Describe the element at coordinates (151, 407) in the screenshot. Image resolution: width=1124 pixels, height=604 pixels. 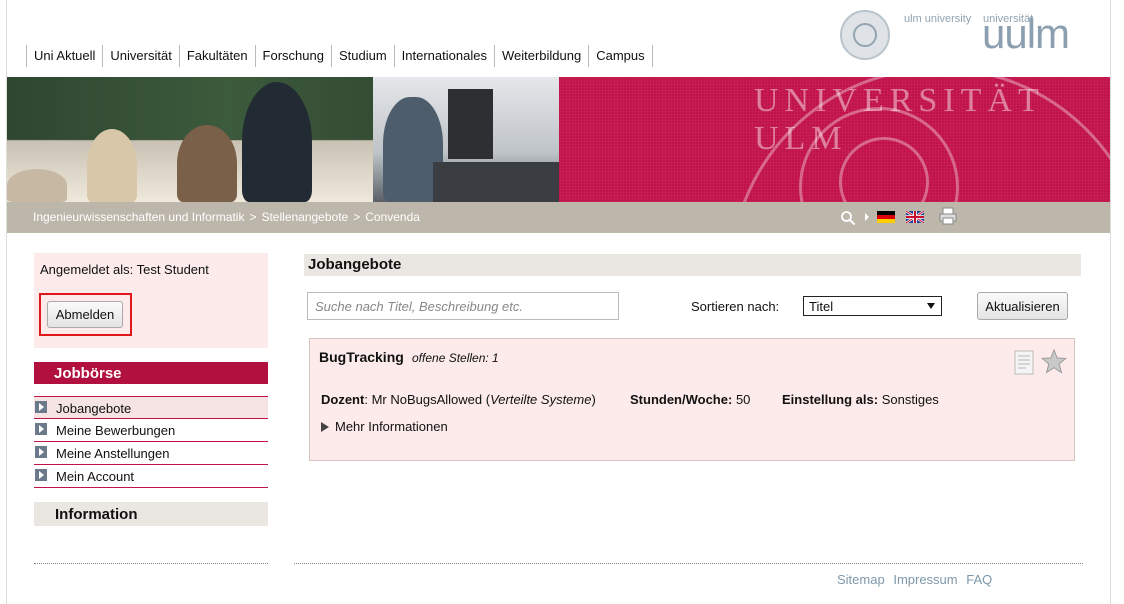
I see `sidebar-item-jobangebote: Jobangebote` at that location.